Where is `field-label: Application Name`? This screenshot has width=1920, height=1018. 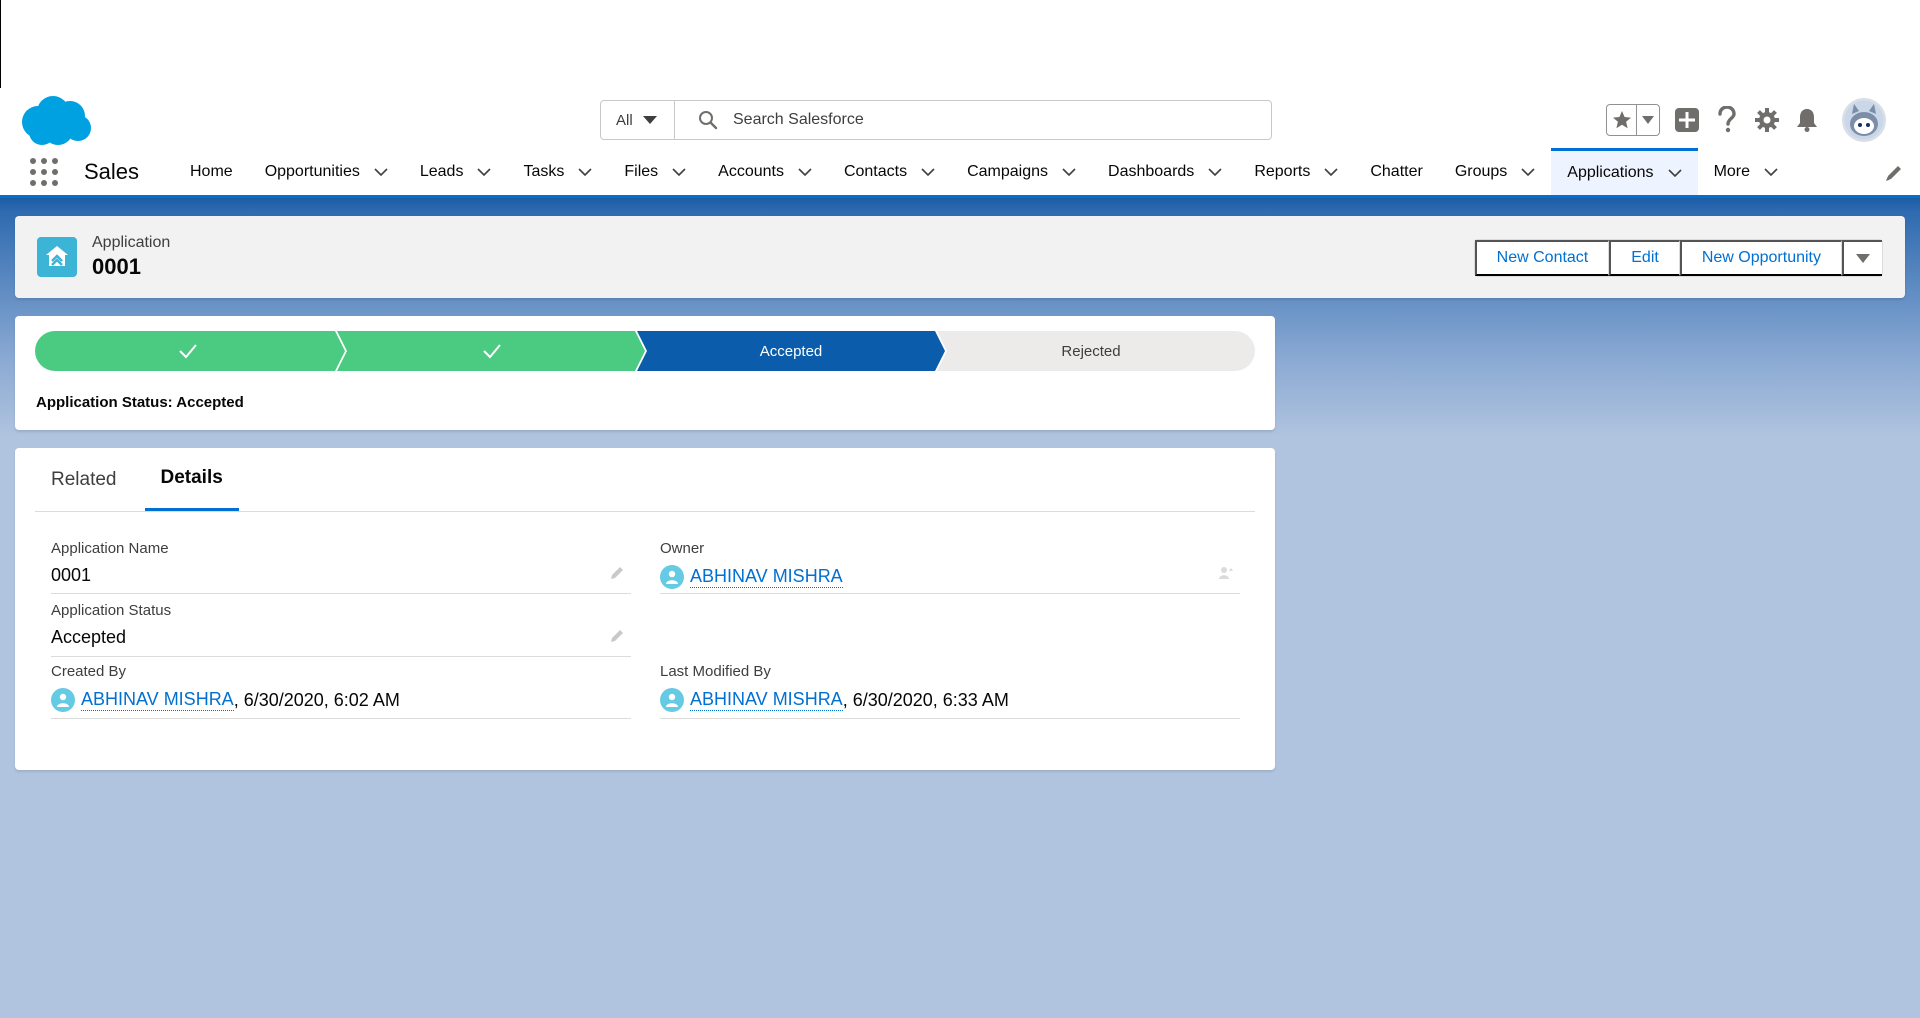
field-label: Application Name is located at coordinates (110, 548).